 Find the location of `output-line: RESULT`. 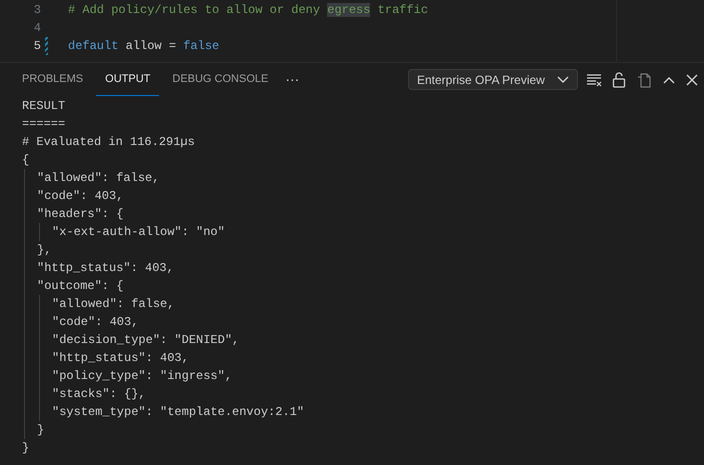

output-line: RESULT is located at coordinates (44, 106).